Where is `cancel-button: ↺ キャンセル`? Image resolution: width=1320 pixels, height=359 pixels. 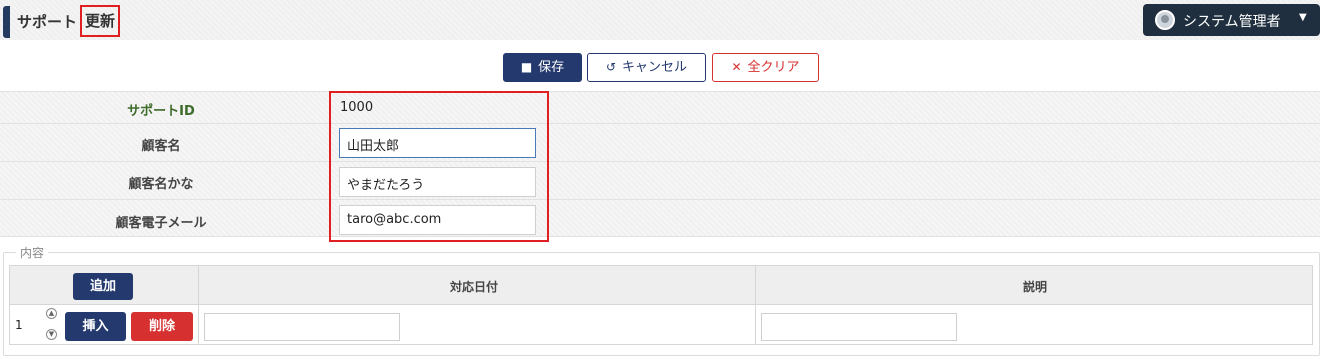
cancel-button: ↺ キャンセル is located at coordinates (646, 67).